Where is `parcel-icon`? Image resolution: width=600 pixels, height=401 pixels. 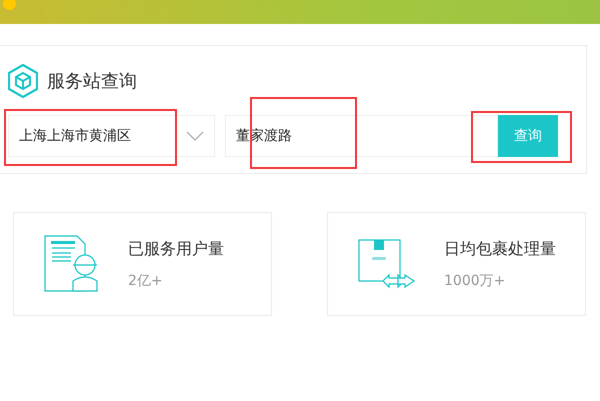 parcel-icon is located at coordinates (387, 264).